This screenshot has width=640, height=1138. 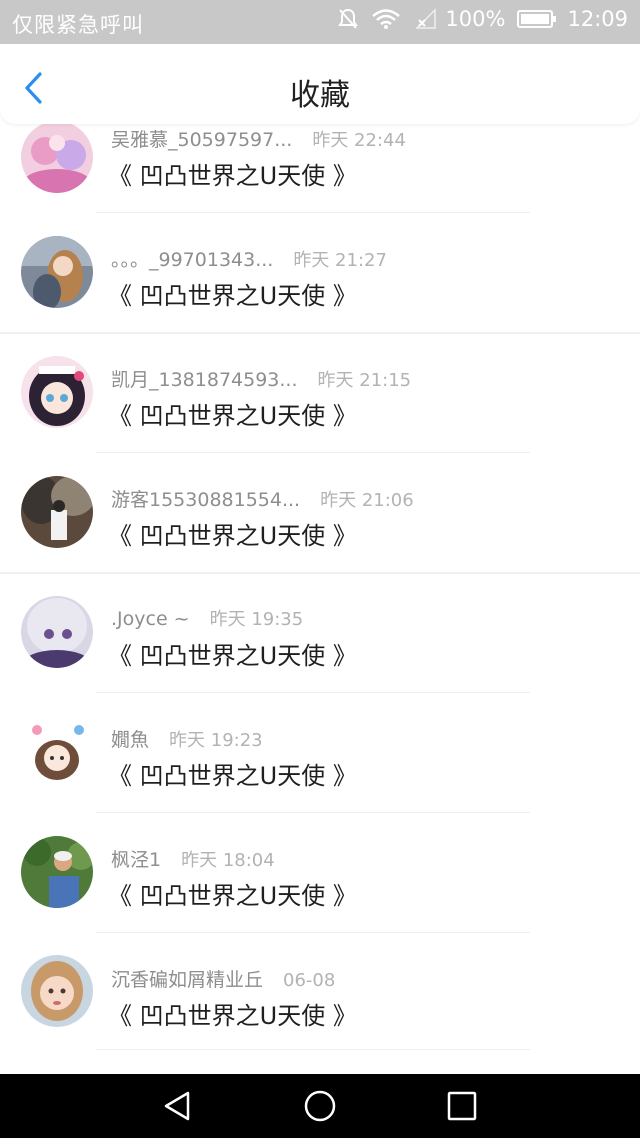 What do you see at coordinates (364, 380) in the screenshot?
I see `timestamp: 昨天 21:15` at bounding box center [364, 380].